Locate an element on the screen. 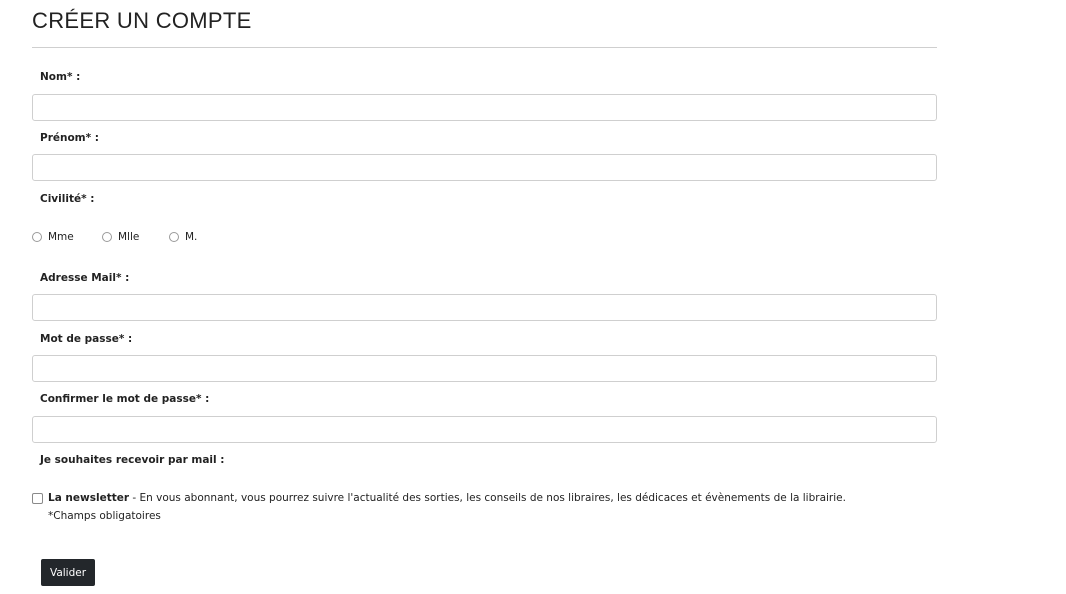 This screenshot has width=1066, height=594. prenom-label: Prénom* : is located at coordinates (69, 138).